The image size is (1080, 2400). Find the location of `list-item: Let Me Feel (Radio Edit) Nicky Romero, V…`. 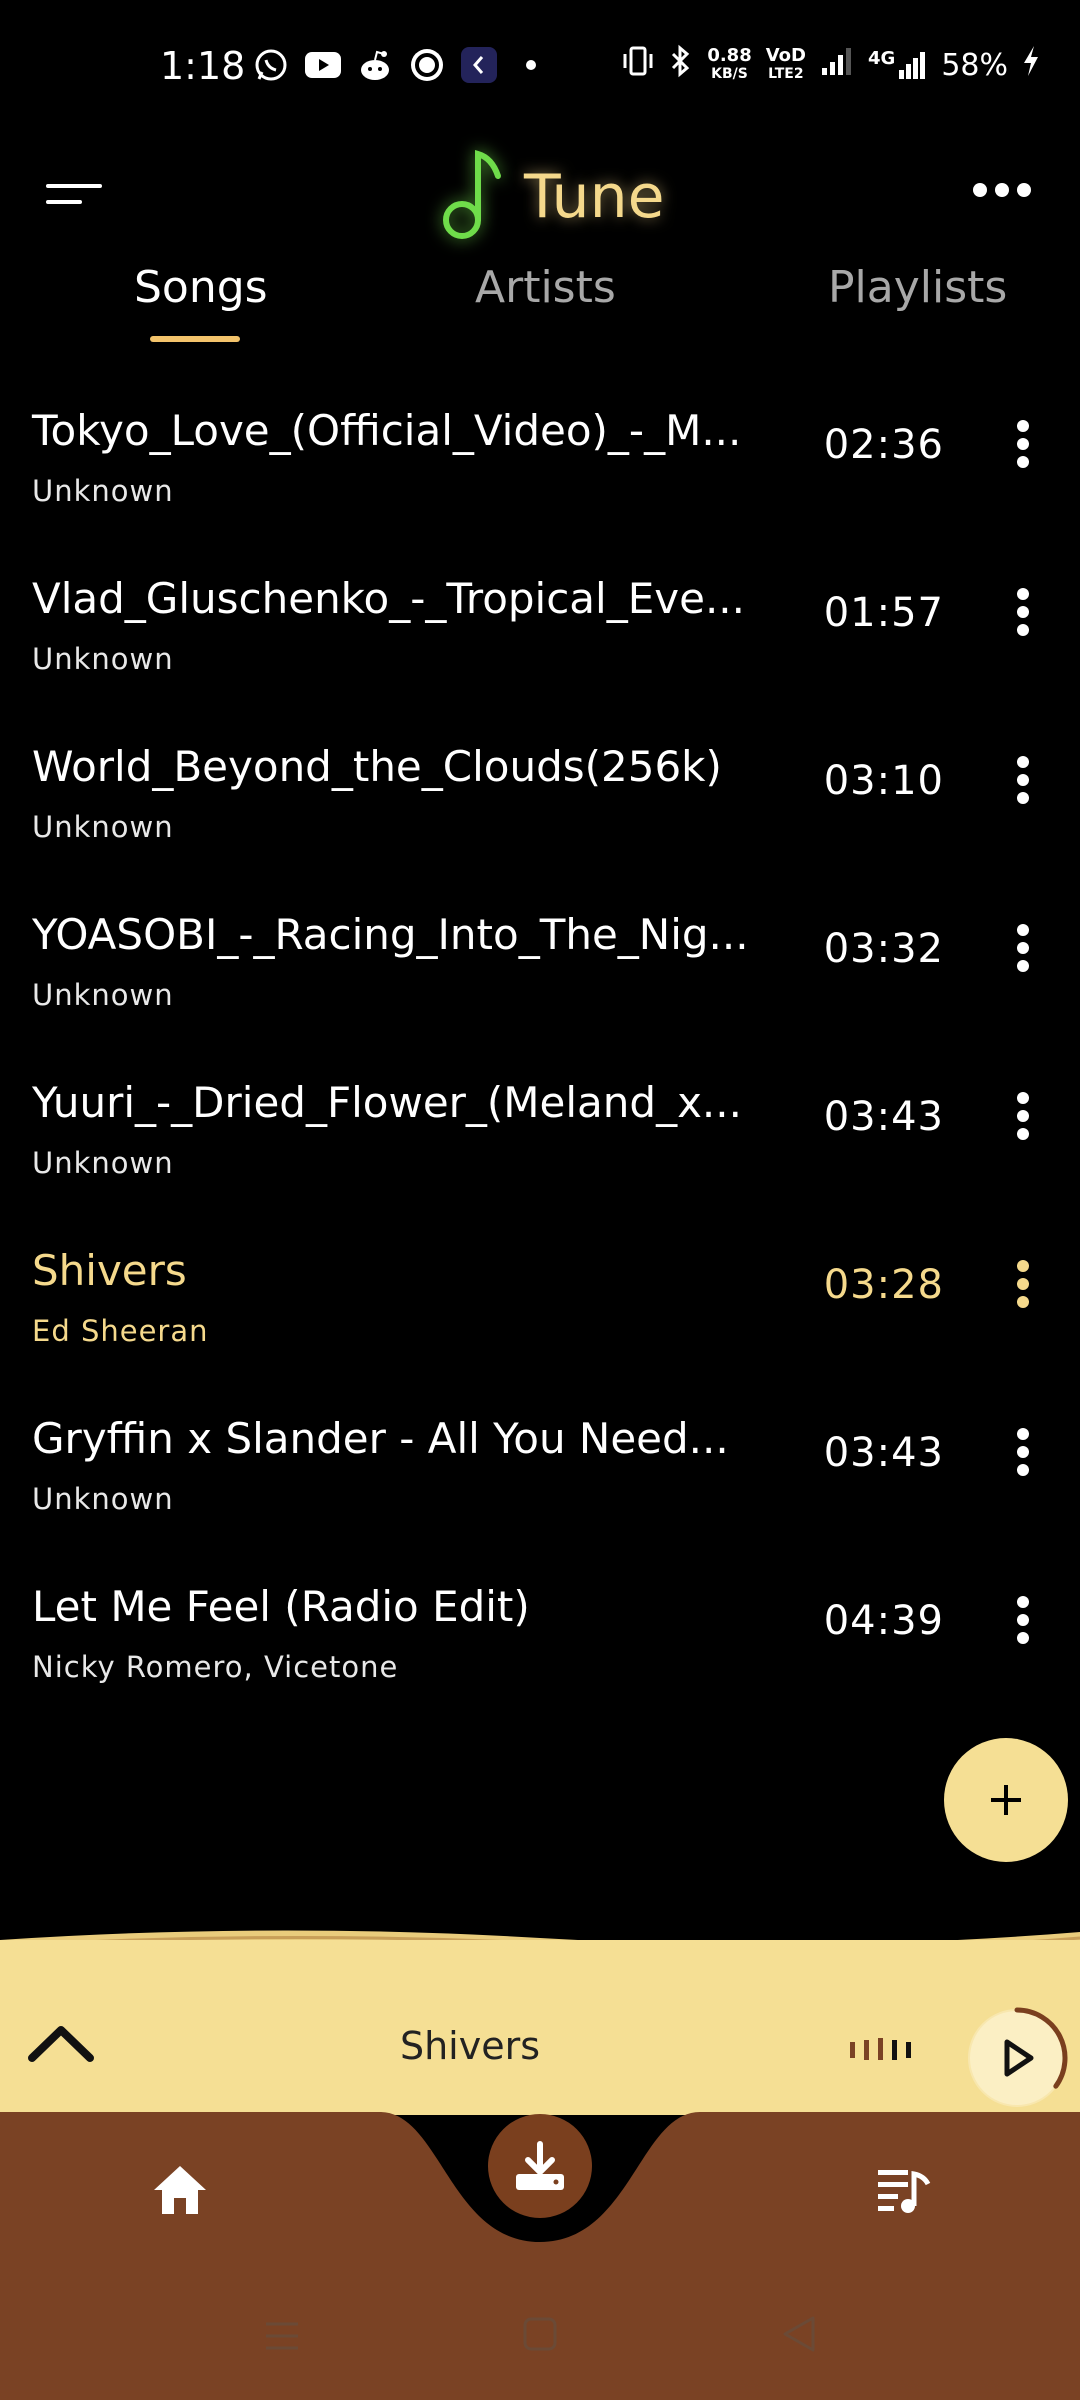

list-item: Let Me Feel (Radio Edit) Nicky Romero, V… is located at coordinates (540, 1652).